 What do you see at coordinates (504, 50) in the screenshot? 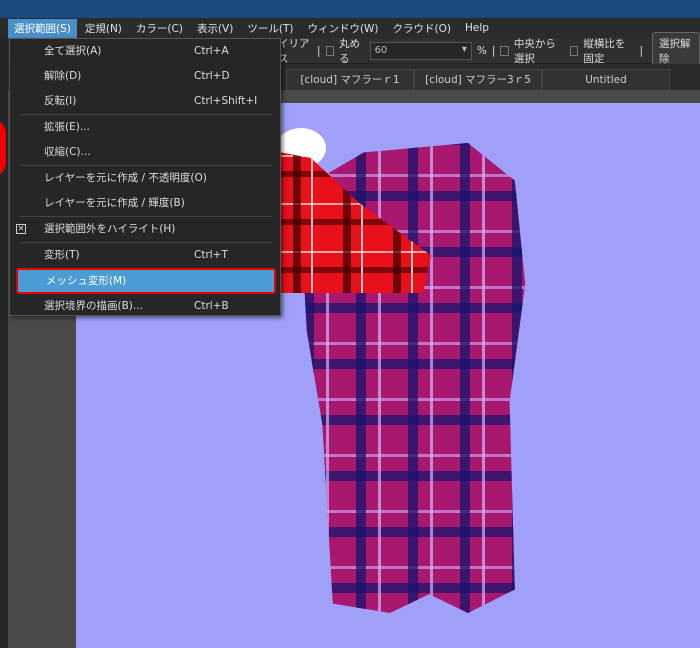
I see `from-center-checkbox` at bounding box center [504, 50].